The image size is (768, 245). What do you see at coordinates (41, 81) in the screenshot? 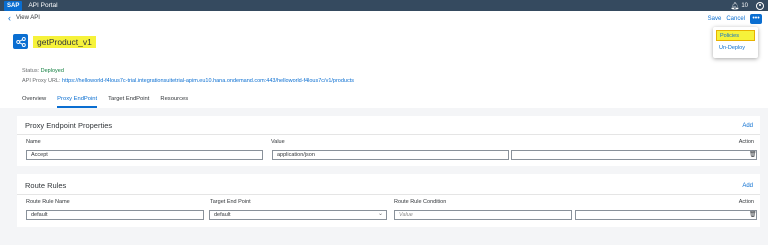
I see `proxy-url-label: API Proxy URL:` at bounding box center [41, 81].